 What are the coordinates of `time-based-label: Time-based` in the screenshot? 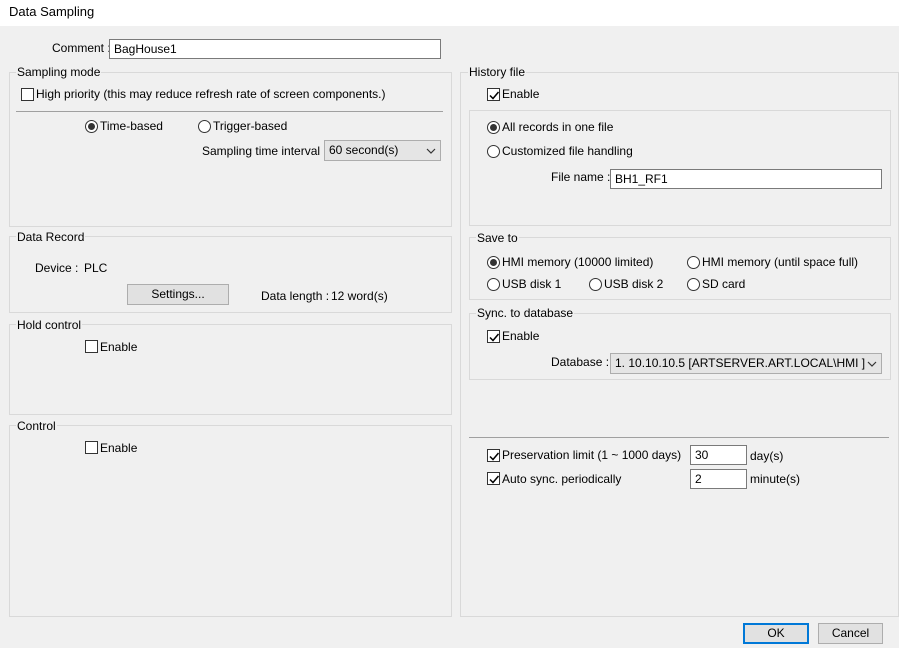 It's located at (131, 126).